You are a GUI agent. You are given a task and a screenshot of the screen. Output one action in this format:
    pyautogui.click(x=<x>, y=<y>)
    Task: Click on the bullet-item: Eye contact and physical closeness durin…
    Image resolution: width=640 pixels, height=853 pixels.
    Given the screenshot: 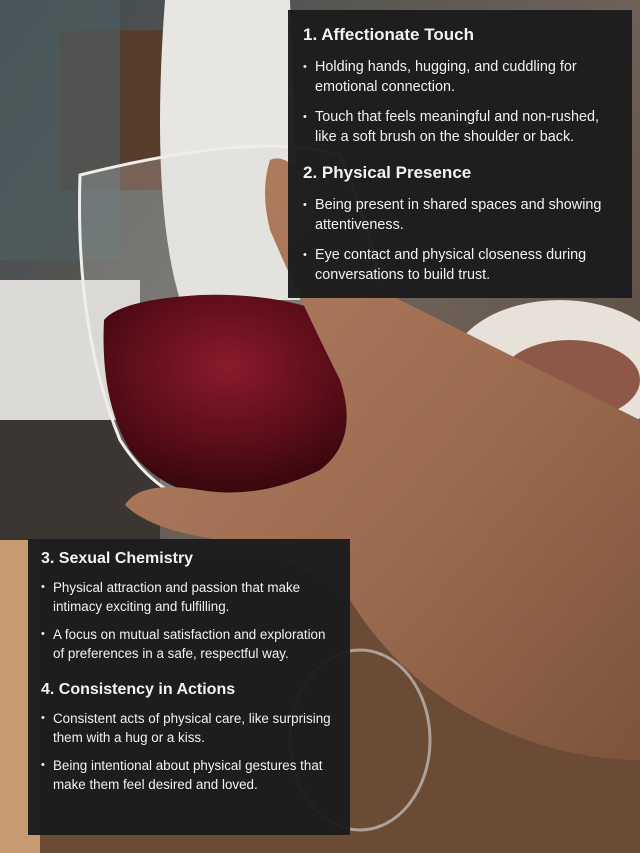 What is the action you would take?
    pyautogui.click(x=460, y=265)
    